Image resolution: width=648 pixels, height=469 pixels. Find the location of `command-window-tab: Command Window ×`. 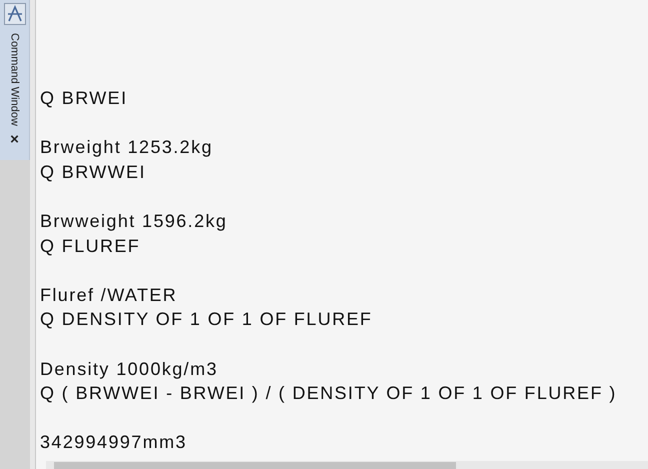

command-window-tab: Command Window × is located at coordinates (15, 80).